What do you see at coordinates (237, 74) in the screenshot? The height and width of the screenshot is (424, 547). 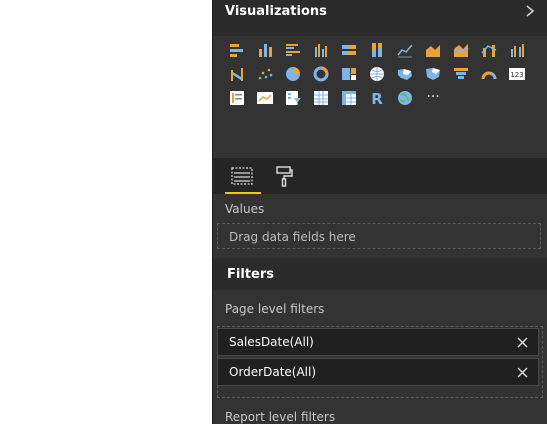 I see `ribbon-chart-icon` at bounding box center [237, 74].